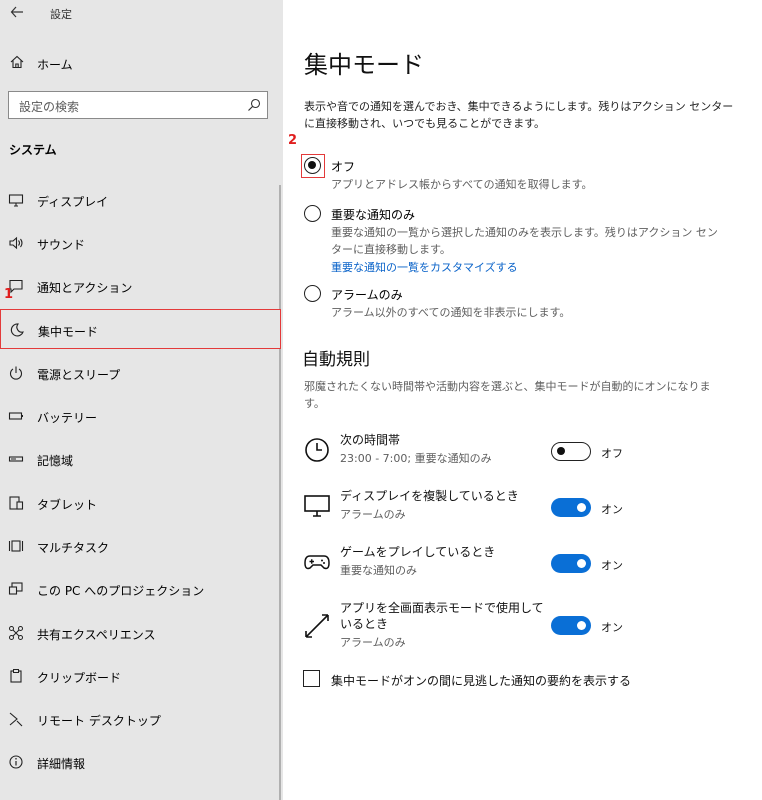  Describe the element at coordinates (507, 395) in the screenshot. I see `auto-rules-description: 邪魔されたくない時間帯や活動内容を選ぶと、集中モードが自動的にオンになります。` at that location.